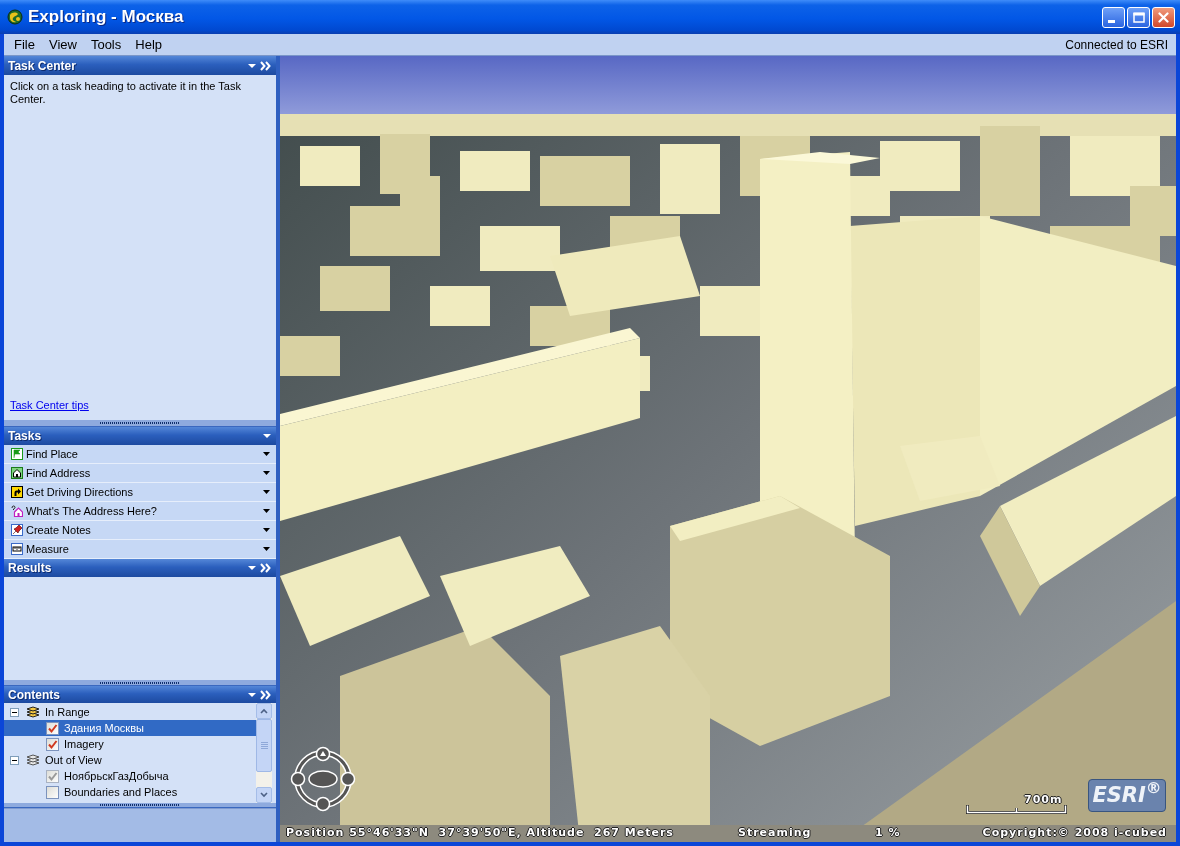 The image size is (1180, 846). I want to click on flag-icon, so click(17, 454).